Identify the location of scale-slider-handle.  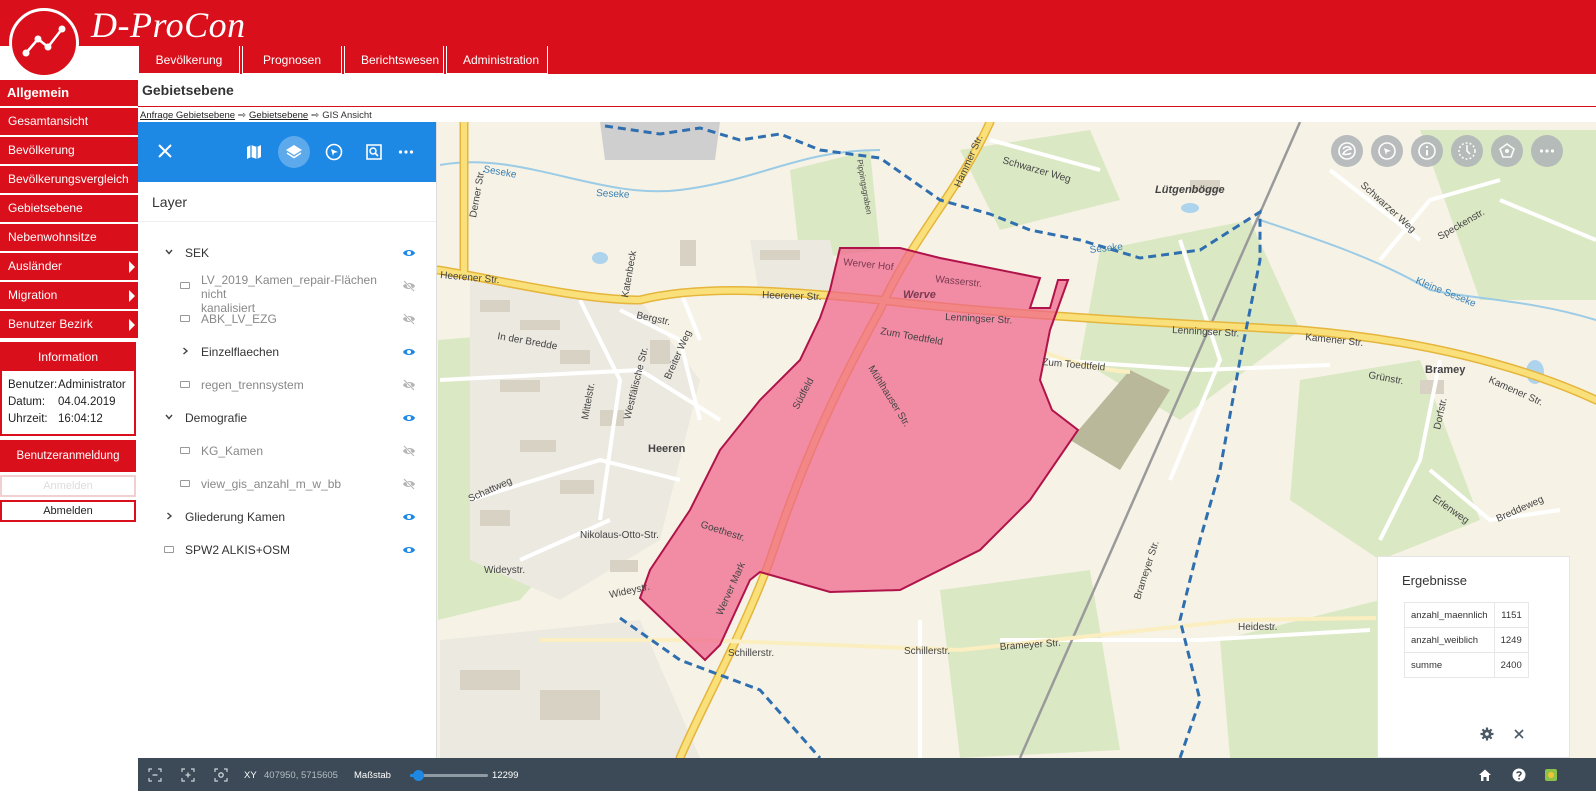
(418, 775).